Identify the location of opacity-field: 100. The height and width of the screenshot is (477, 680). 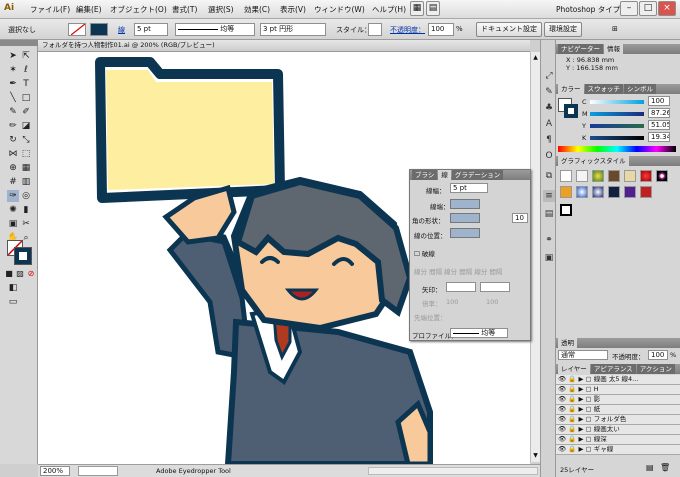
(441, 29).